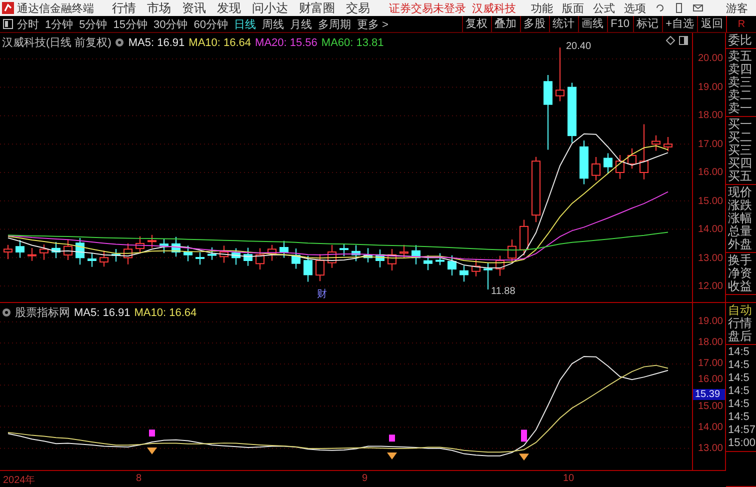  Describe the element at coordinates (679, 8) in the screenshot. I see `phone-icon` at that location.